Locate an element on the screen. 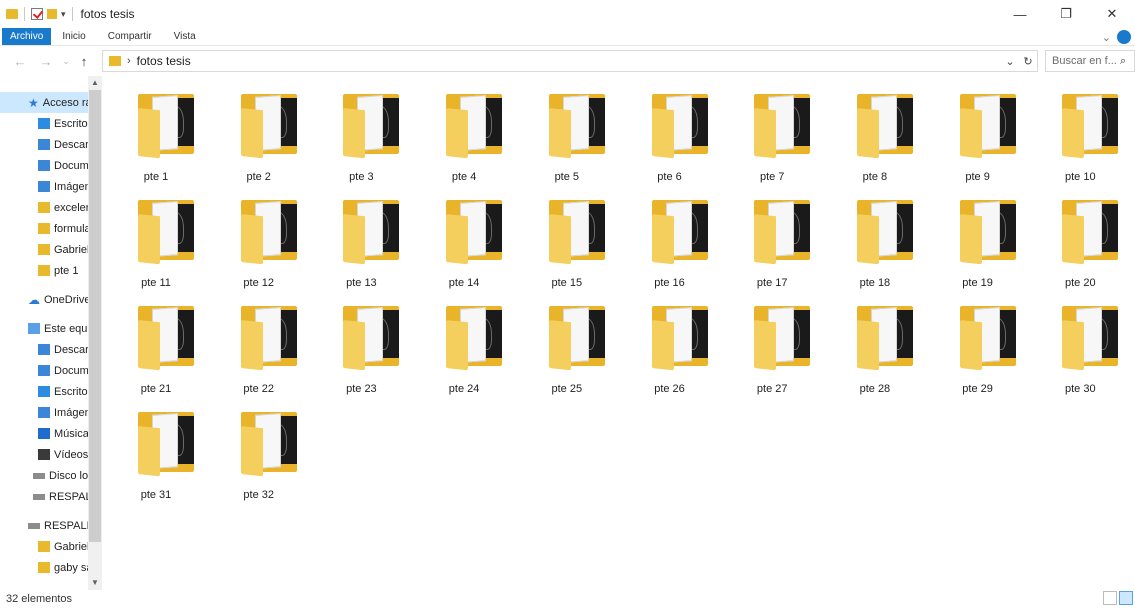  folder-item: pte 1 is located at coordinates (156, 128).